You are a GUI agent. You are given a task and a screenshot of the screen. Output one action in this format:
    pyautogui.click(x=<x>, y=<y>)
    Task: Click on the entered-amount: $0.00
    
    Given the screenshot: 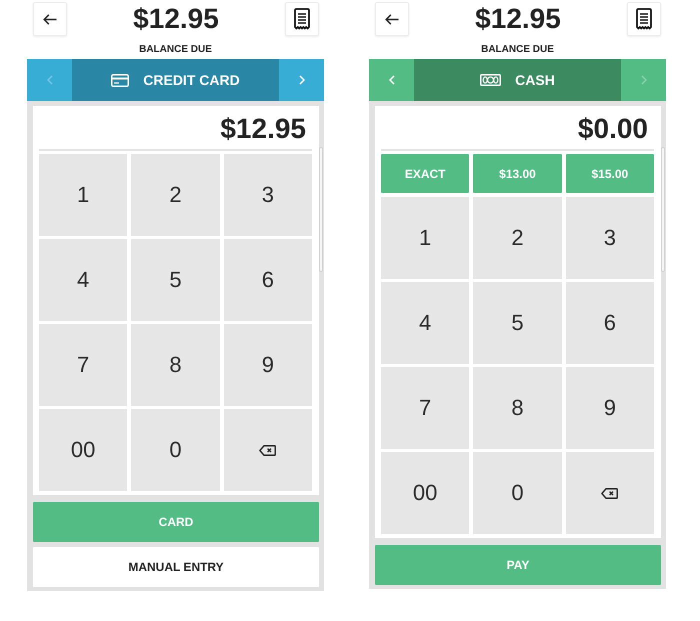 What is the action you would take?
    pyautogui.click(x=613, y=128)
    